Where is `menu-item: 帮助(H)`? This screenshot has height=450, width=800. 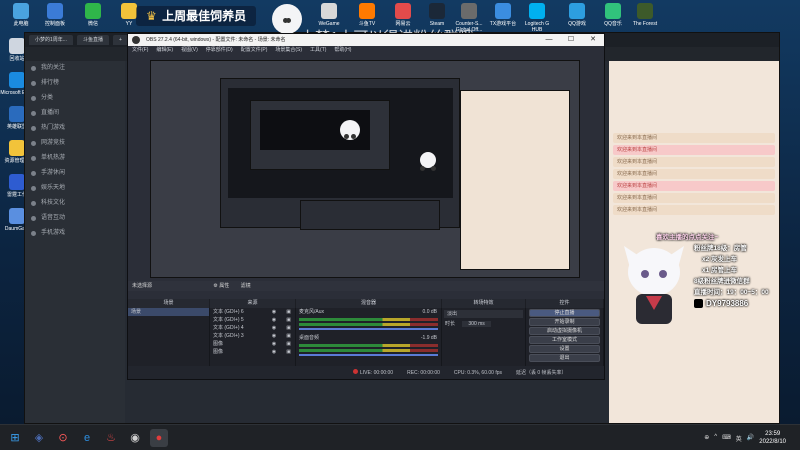
menu-item: 帮助(H) is located at coordinates (342, 50).